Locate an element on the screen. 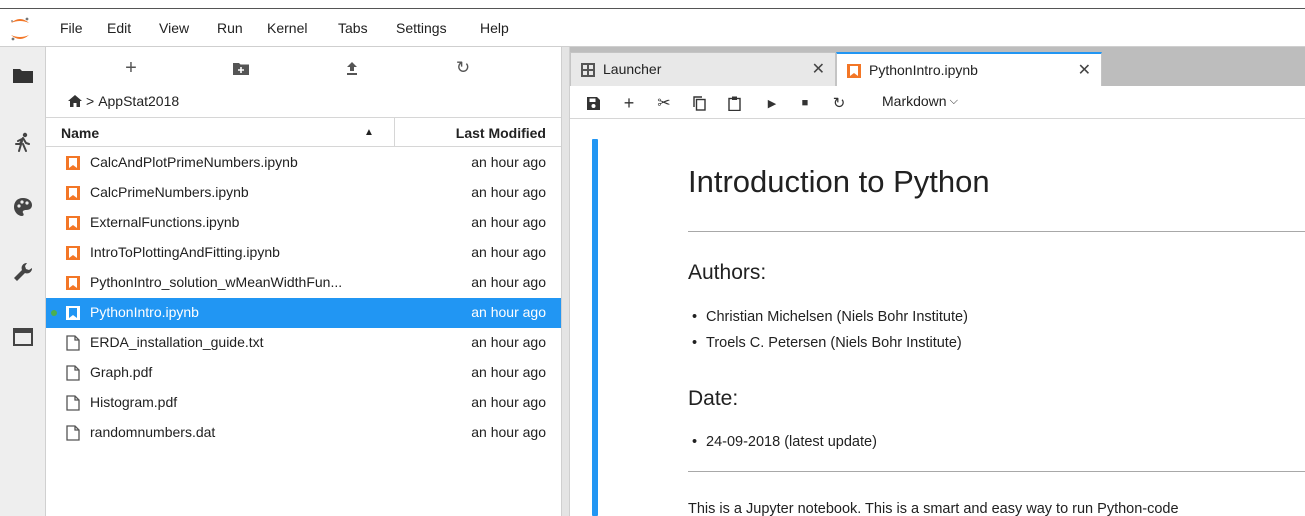 This screenshot has width=1305, height=516. menu-run: Run is located at coordinates (230, 28).